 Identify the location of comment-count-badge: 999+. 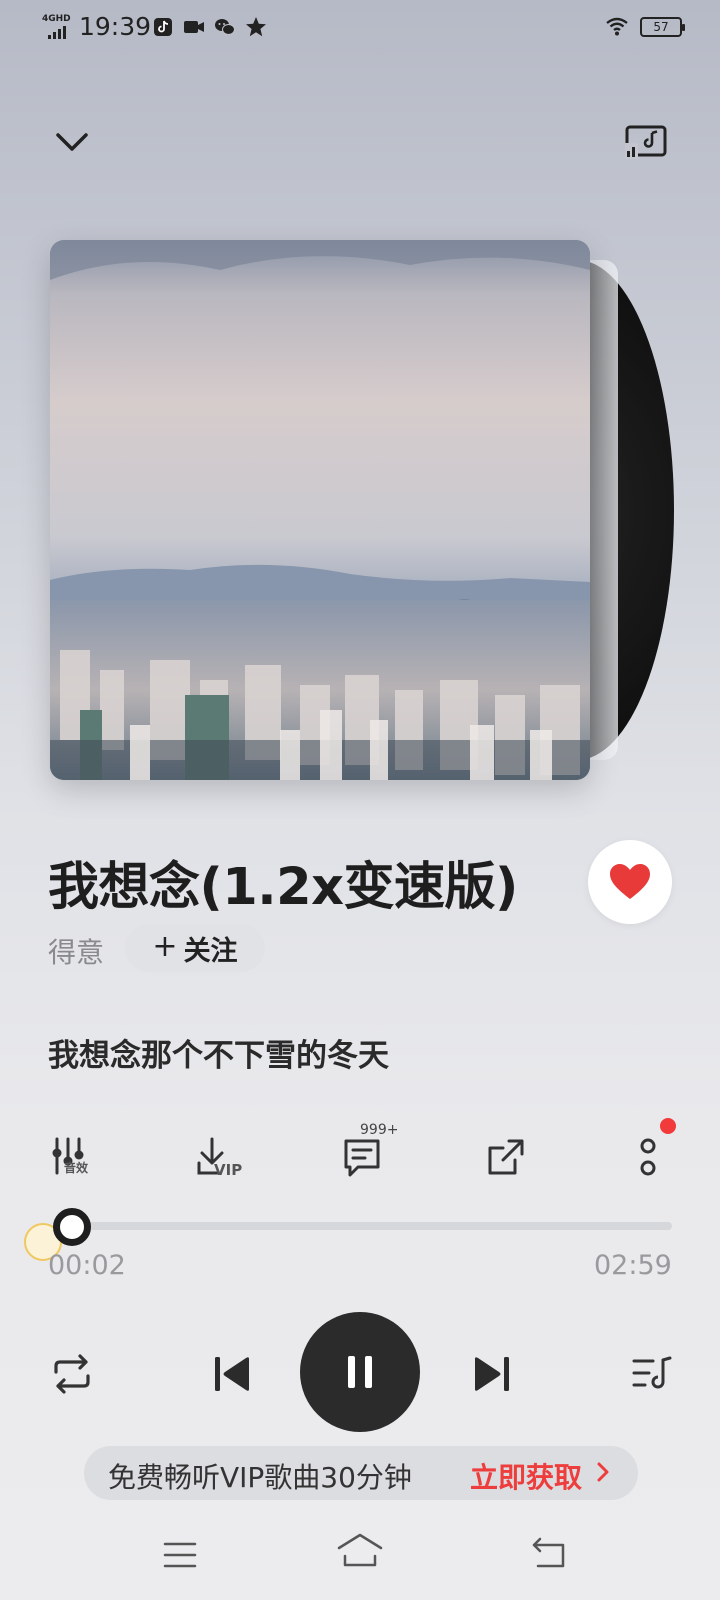
(379, 1130).